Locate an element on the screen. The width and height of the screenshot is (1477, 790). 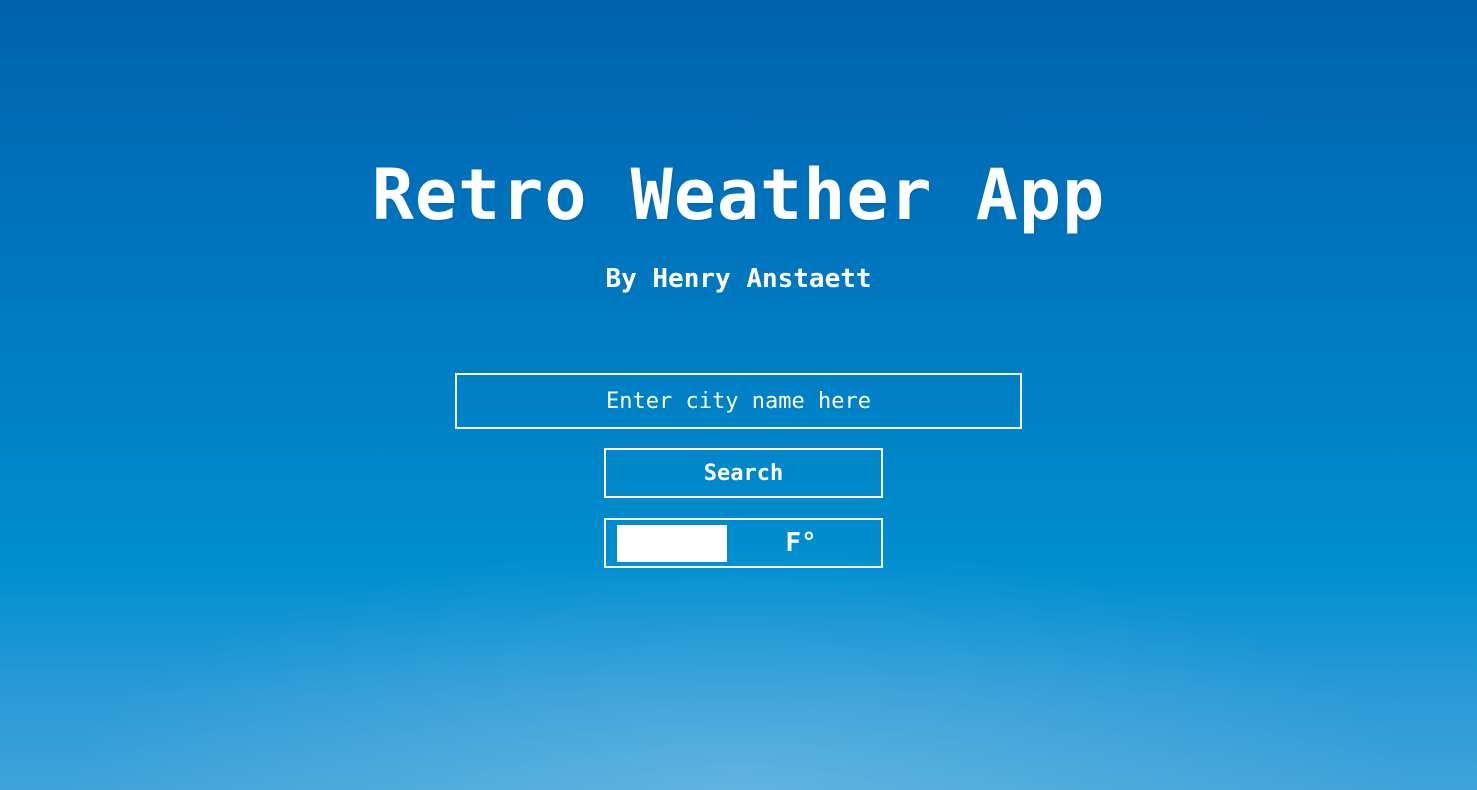
author-byline: By Henry Anstaett is located at coordinates (738, 279).